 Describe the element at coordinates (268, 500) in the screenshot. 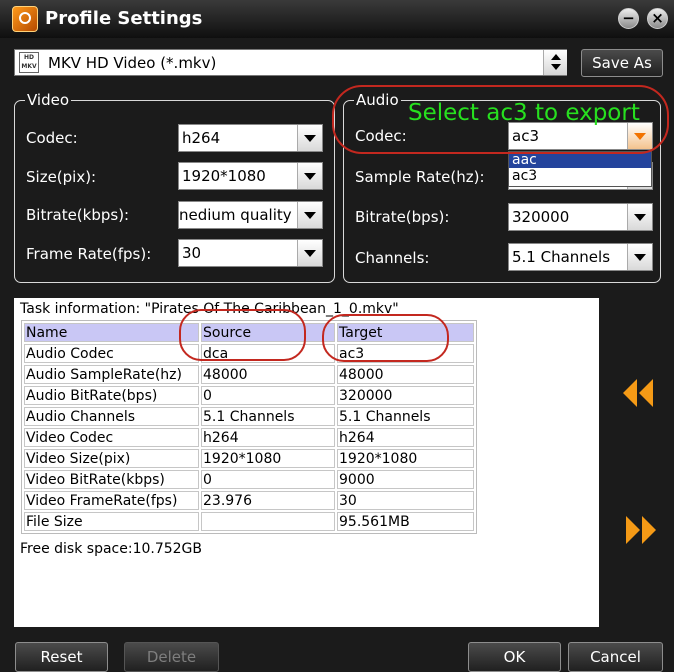

I see `row-source: 23.976` at that location.